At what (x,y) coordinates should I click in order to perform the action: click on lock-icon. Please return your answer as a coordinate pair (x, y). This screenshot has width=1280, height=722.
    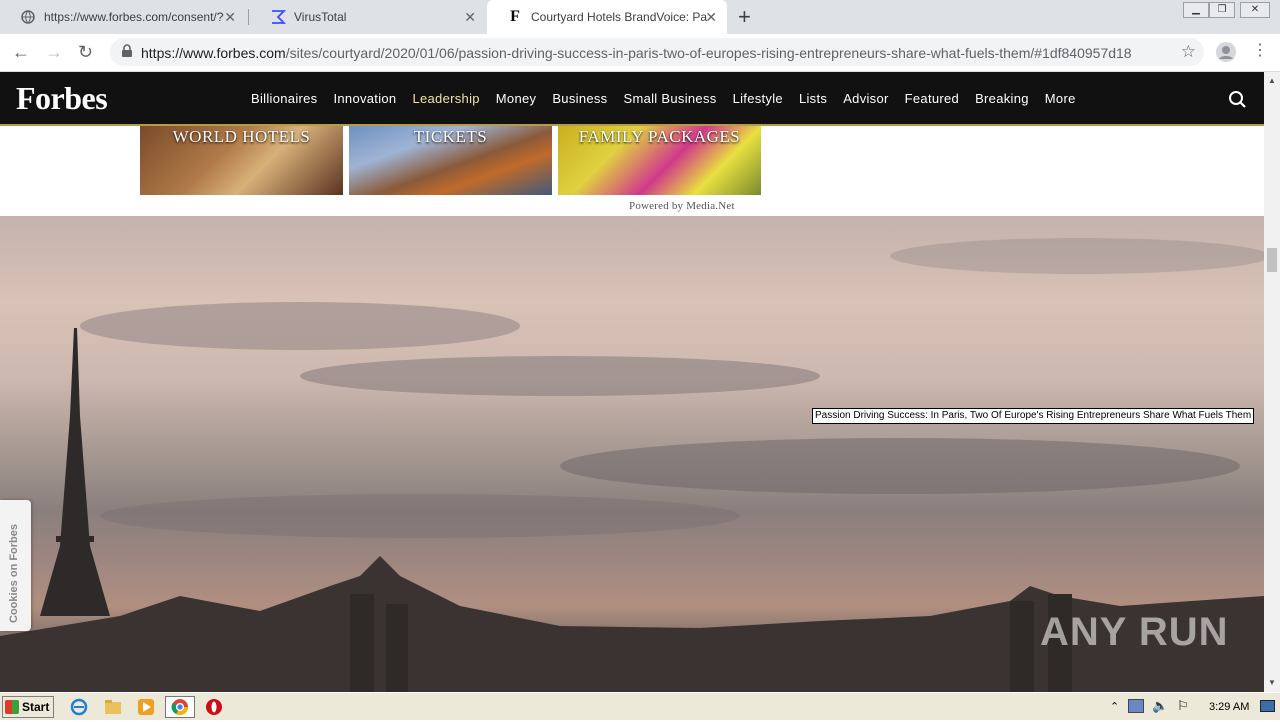
    Looking at the image, I should click on (127, 53).